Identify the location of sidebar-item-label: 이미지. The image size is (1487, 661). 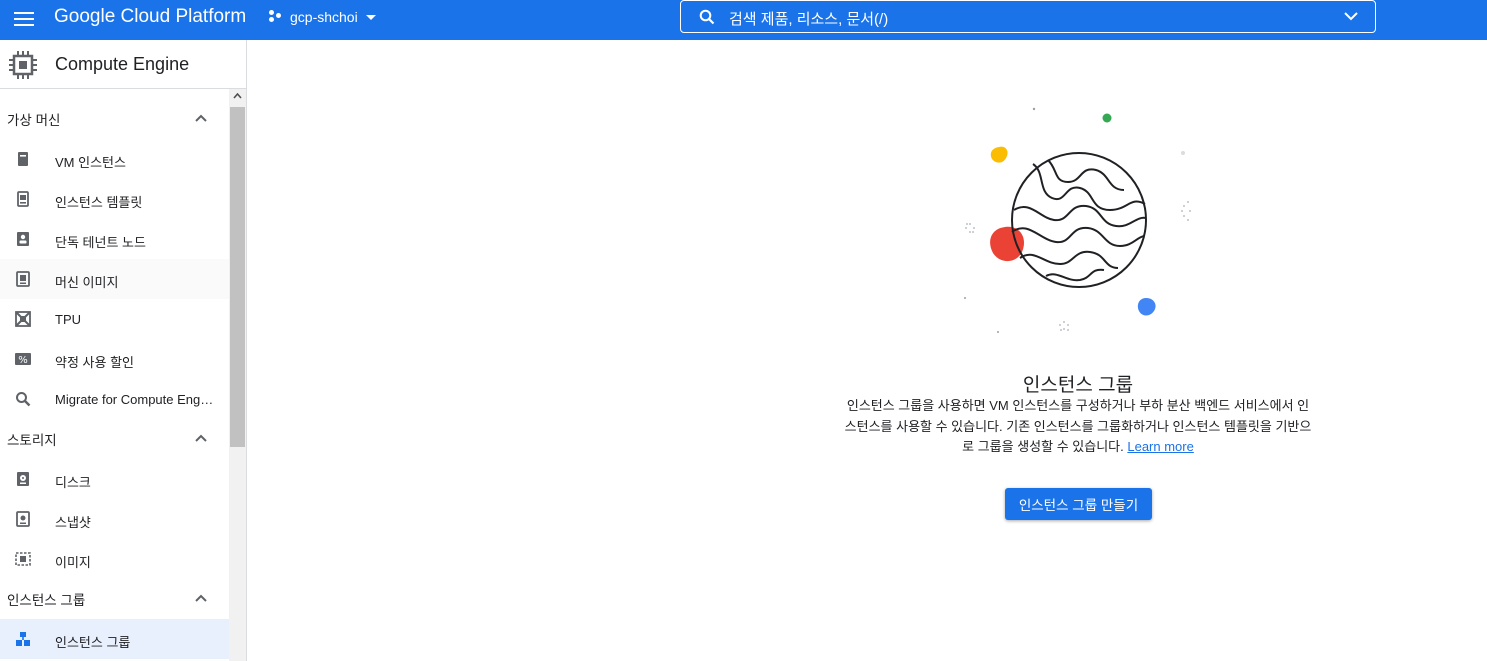
(73, 562).